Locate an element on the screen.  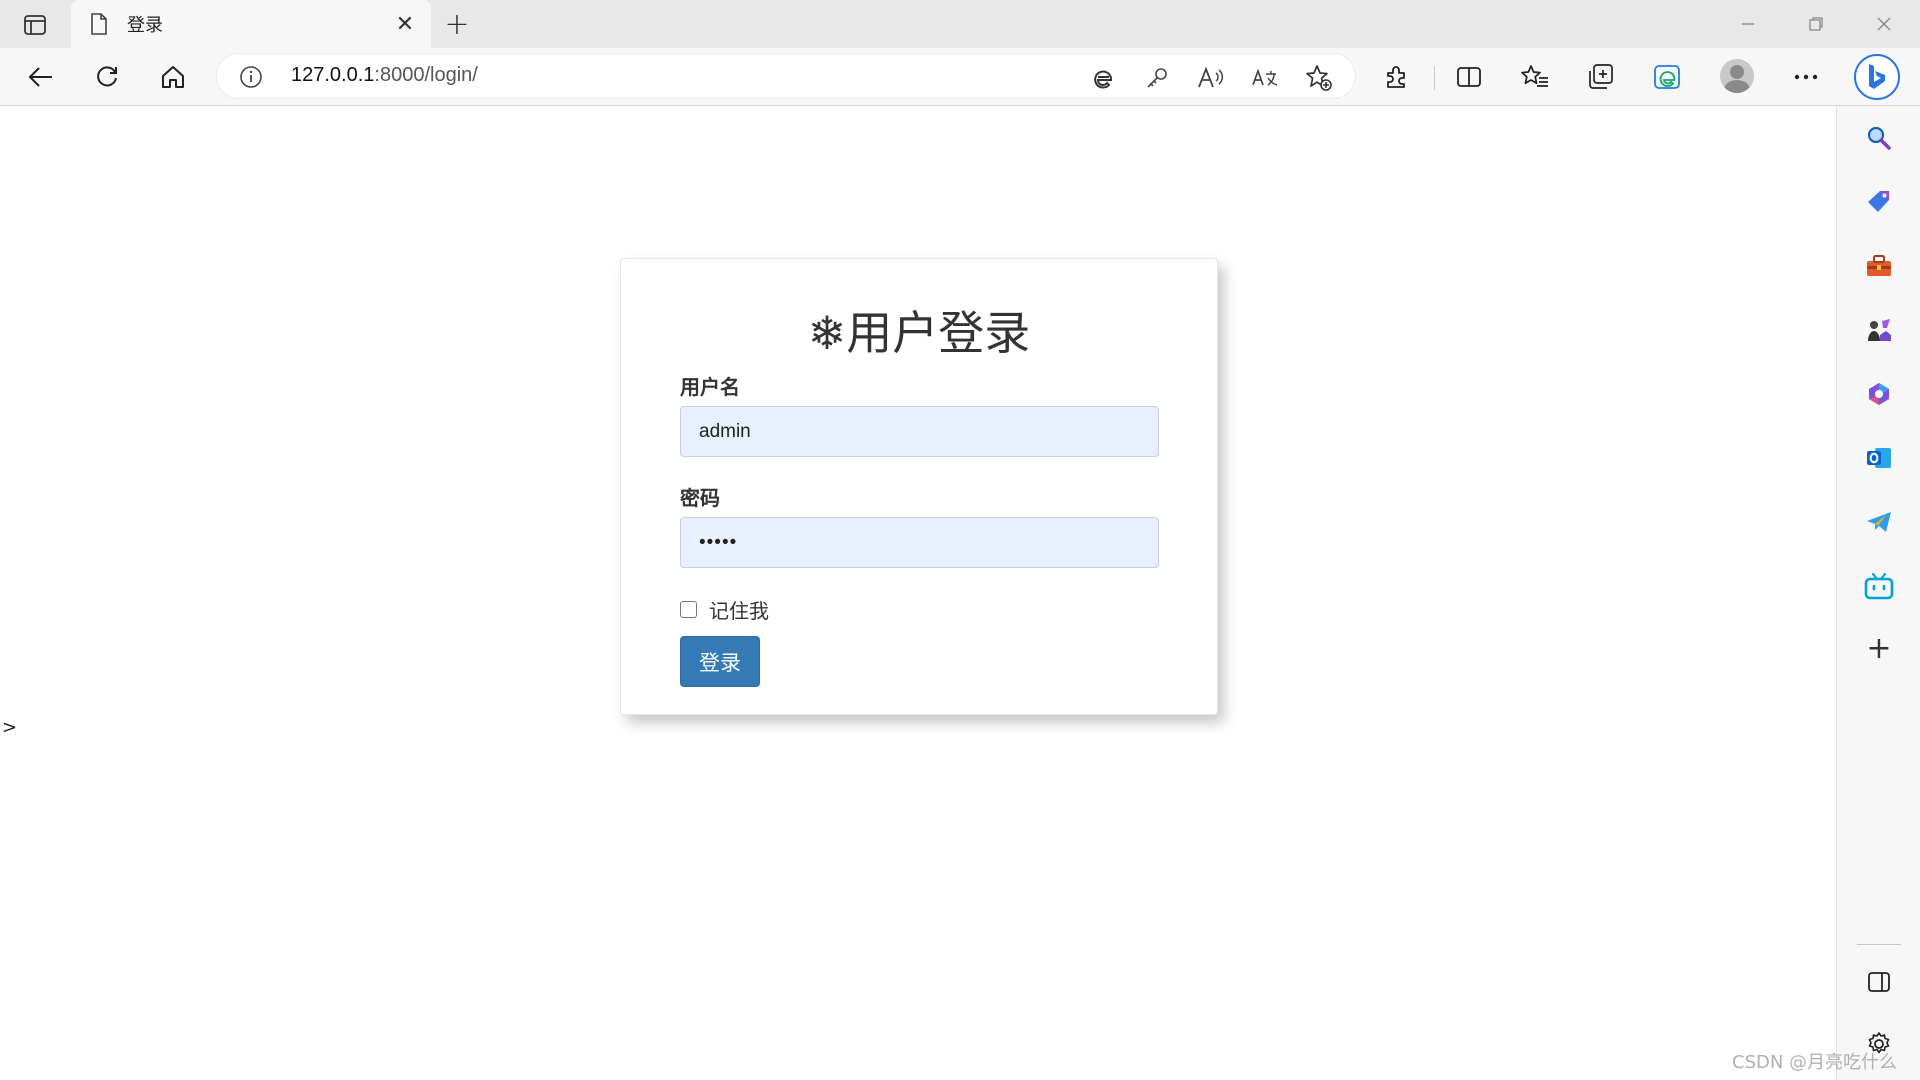
office-icon is located at coordinates (1879, 394).